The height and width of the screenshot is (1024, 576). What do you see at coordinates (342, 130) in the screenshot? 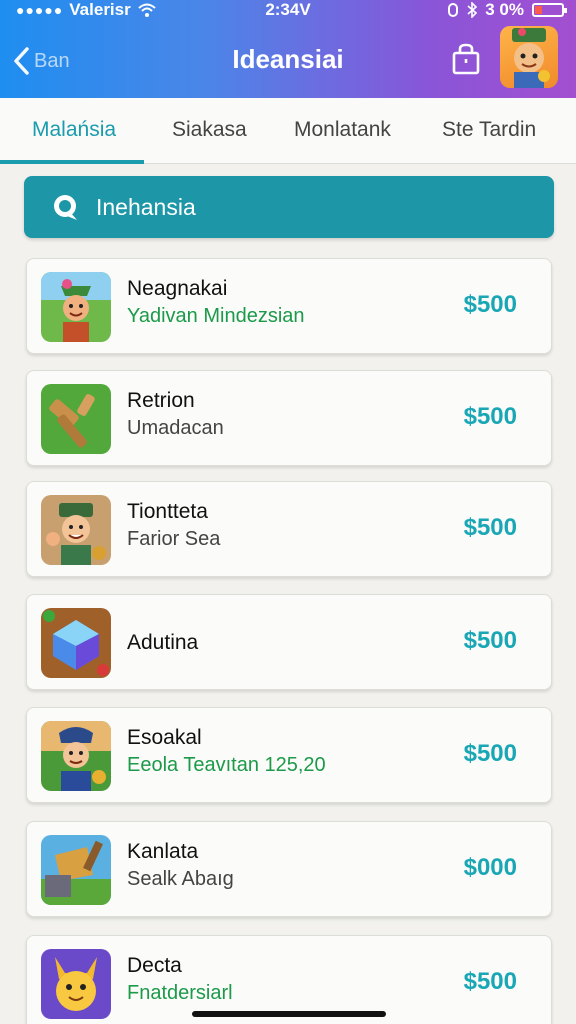
I see `tab-monlatank: Monlatank` at bounding box center [342, 130].